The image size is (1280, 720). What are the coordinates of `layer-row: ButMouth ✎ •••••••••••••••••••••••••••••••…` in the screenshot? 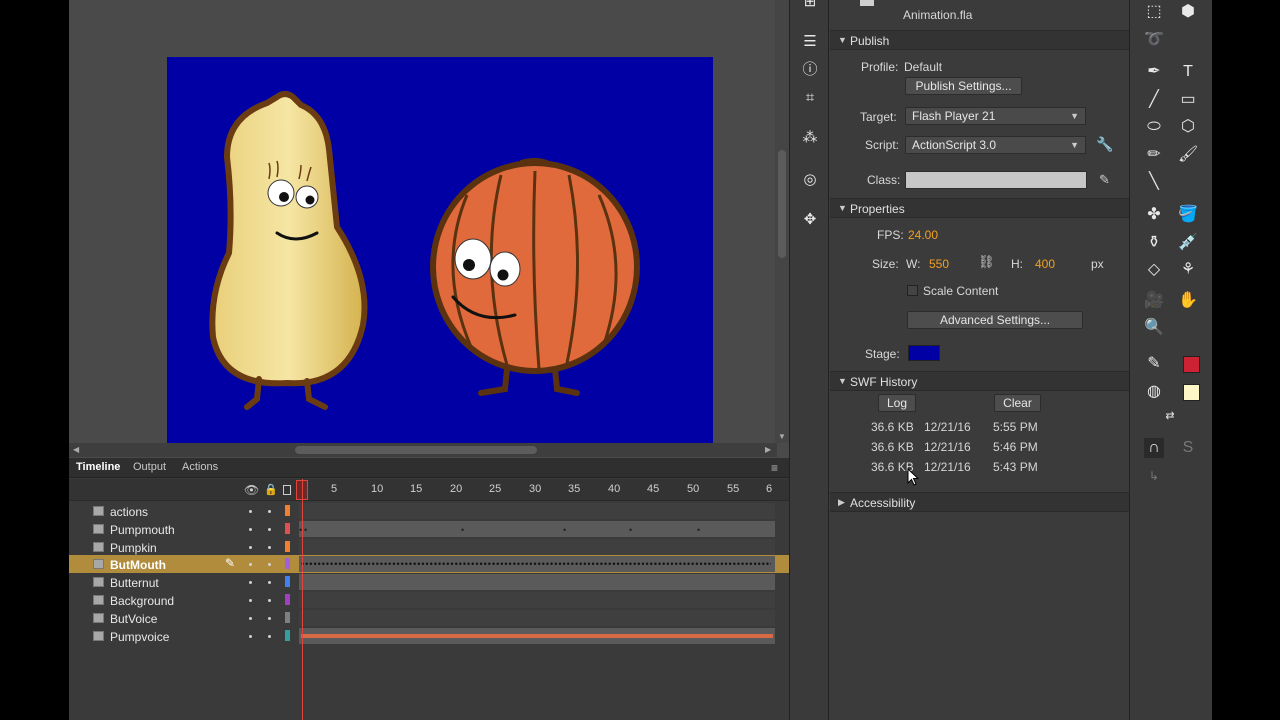 It's located at (429, 564).